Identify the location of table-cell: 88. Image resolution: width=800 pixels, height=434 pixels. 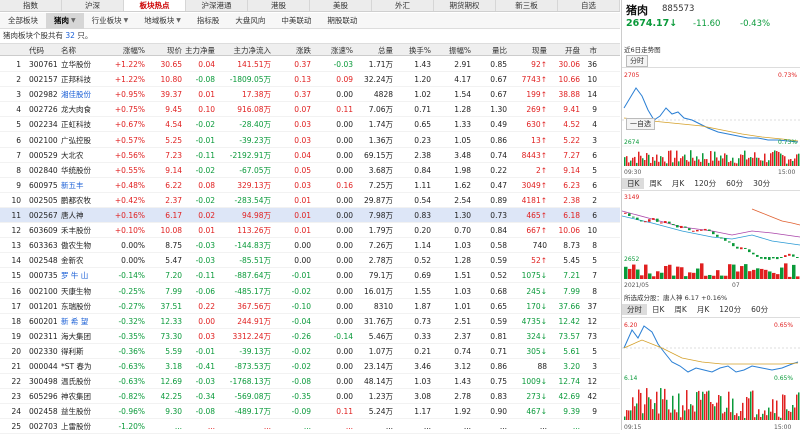
(542, 366).